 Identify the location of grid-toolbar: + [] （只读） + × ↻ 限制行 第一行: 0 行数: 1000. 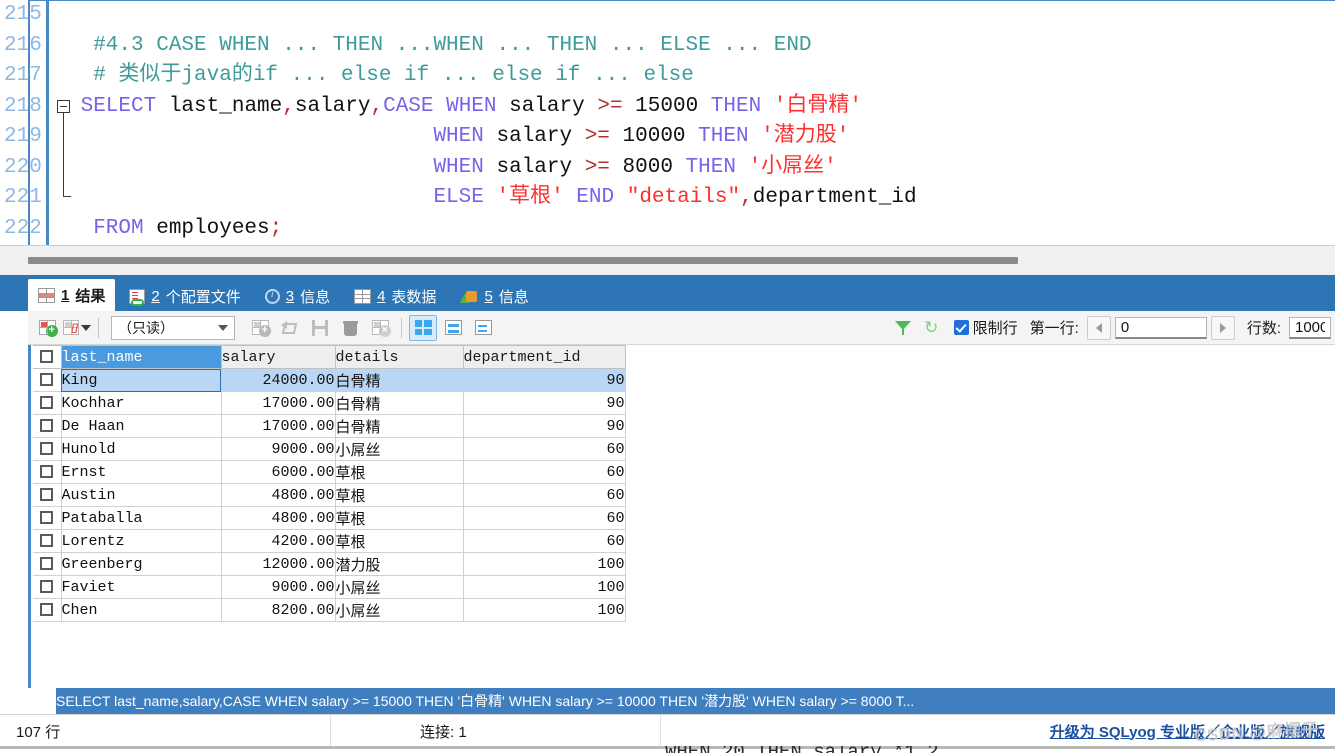
(681, 328).